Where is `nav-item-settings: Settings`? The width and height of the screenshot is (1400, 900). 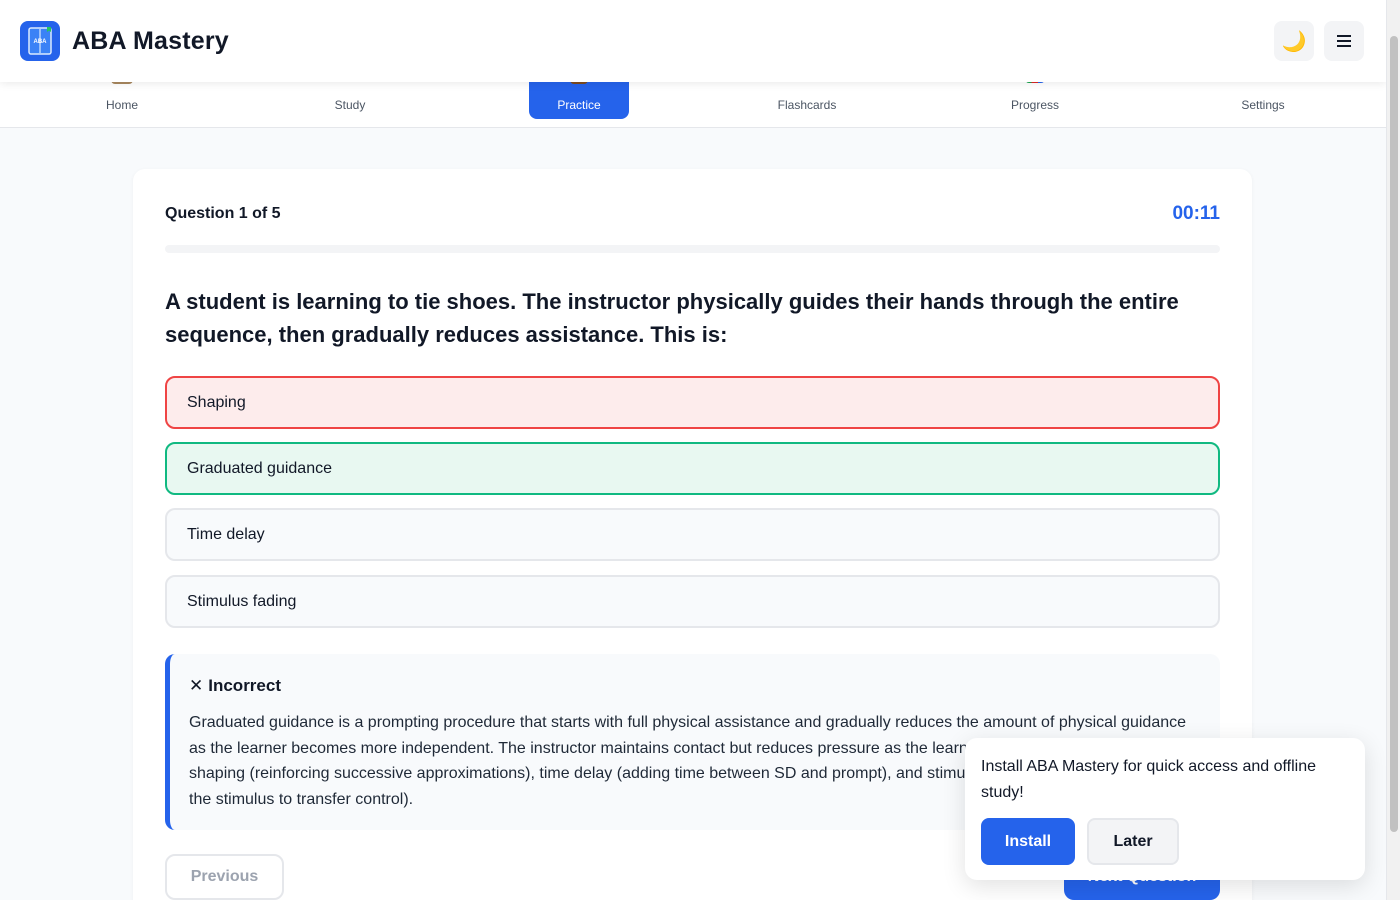
nav-item-settings: Settings is located at coordinates (1263, 97).